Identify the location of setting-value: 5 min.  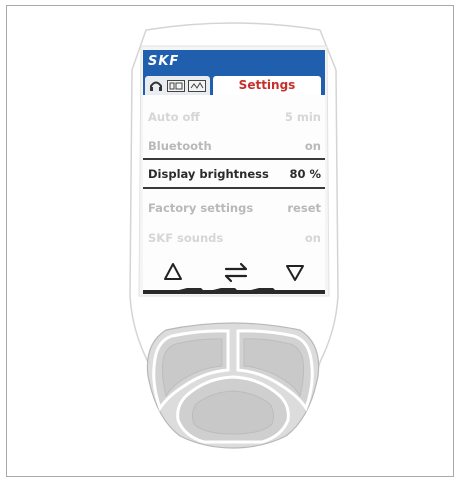
(302, 117).